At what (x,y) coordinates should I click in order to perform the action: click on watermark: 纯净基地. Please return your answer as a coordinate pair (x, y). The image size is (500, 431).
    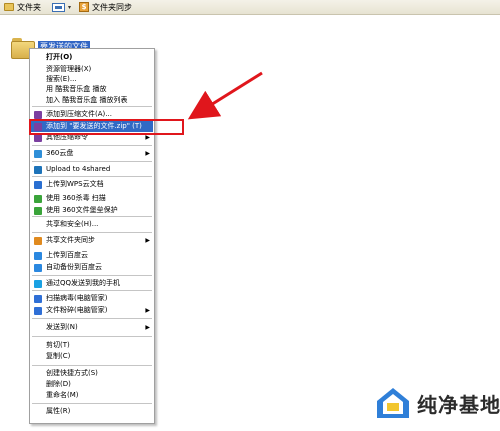
    Looking at the image, I should click on (437, 403).